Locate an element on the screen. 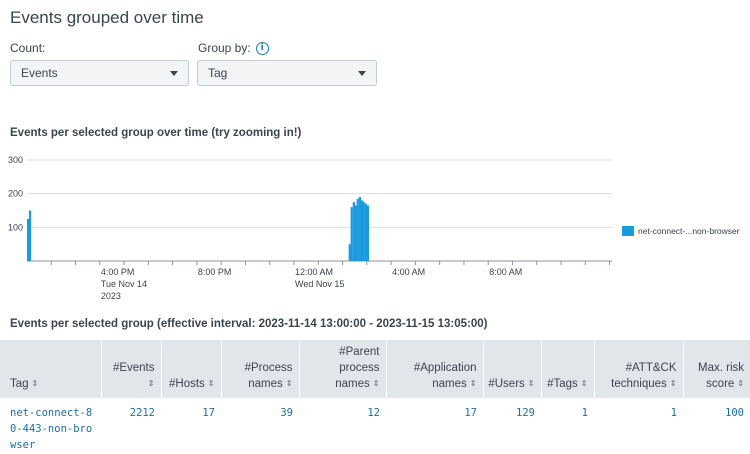 The height and width of the screenshot is (454, 750). column-header: Max. risk score ⇕ is located at coordinates (716, 369).